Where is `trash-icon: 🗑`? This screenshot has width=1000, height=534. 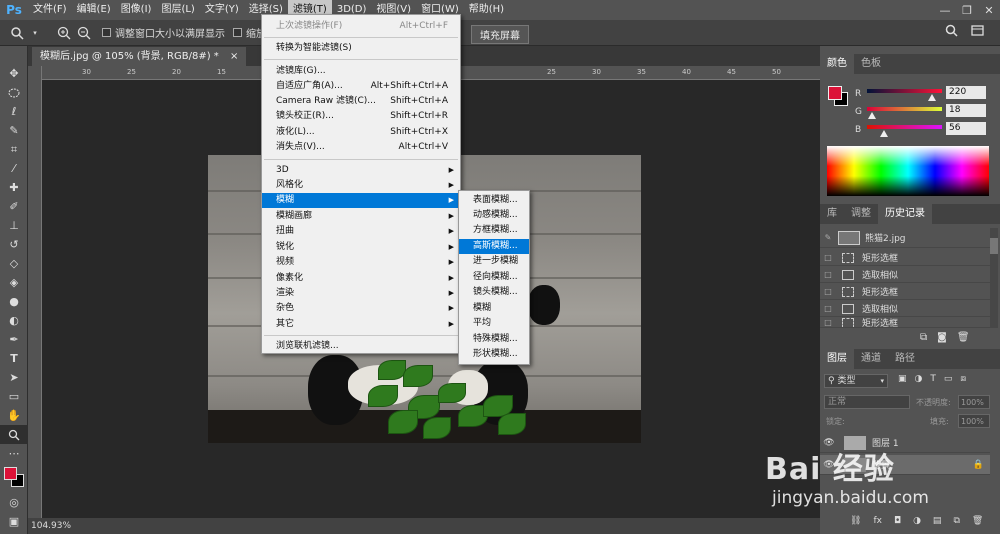
trash-icon: 🗑 is located at coordinates (963, 337).